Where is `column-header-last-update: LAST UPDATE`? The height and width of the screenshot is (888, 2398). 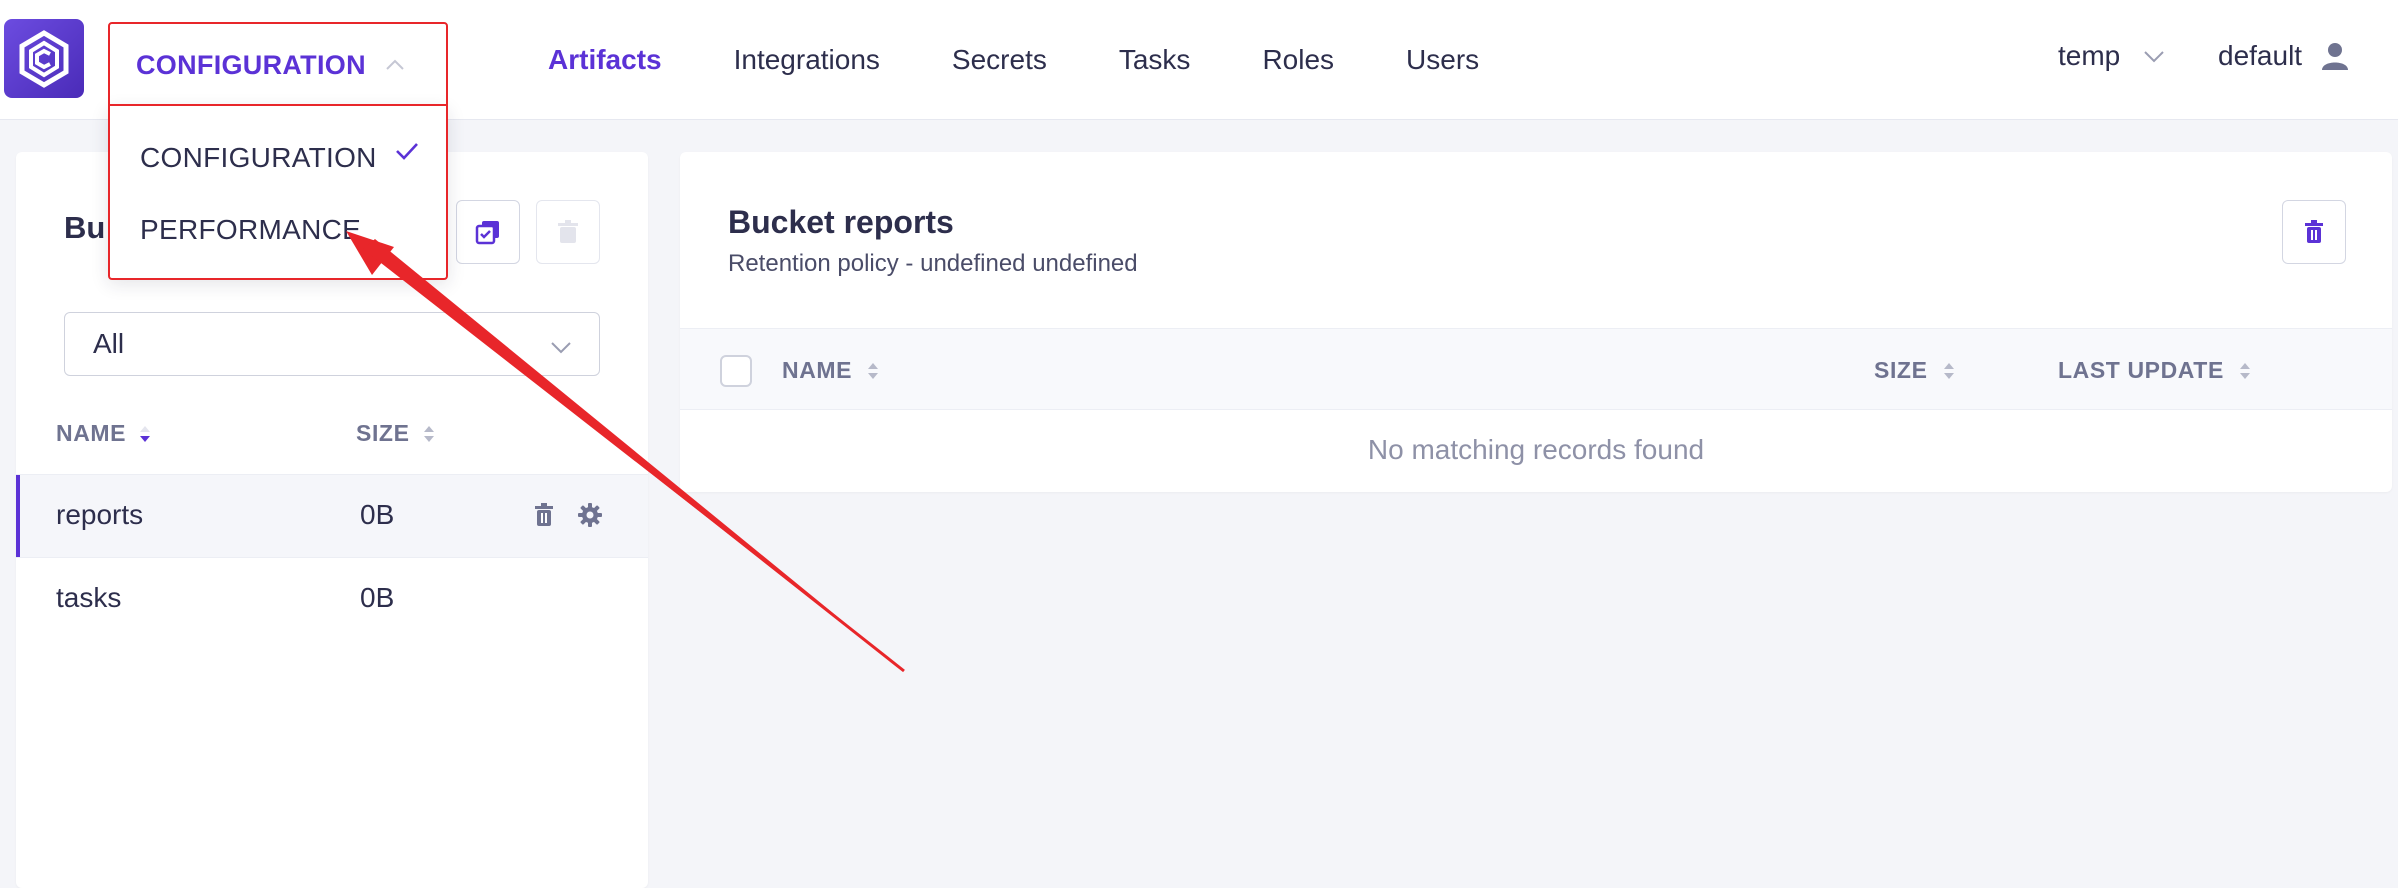 column-header-last-update: LAST UPDATE is located at coordinates (2155, 370).